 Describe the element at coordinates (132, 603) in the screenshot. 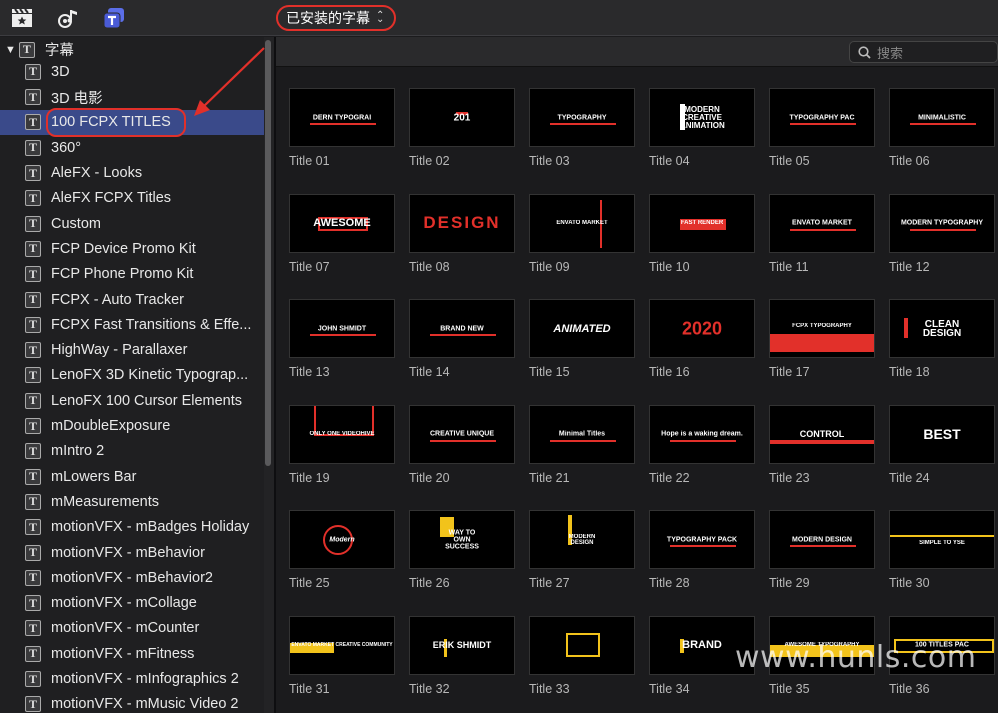

I see `sidebar-item: TmotionVFX - mCollage` at that location.